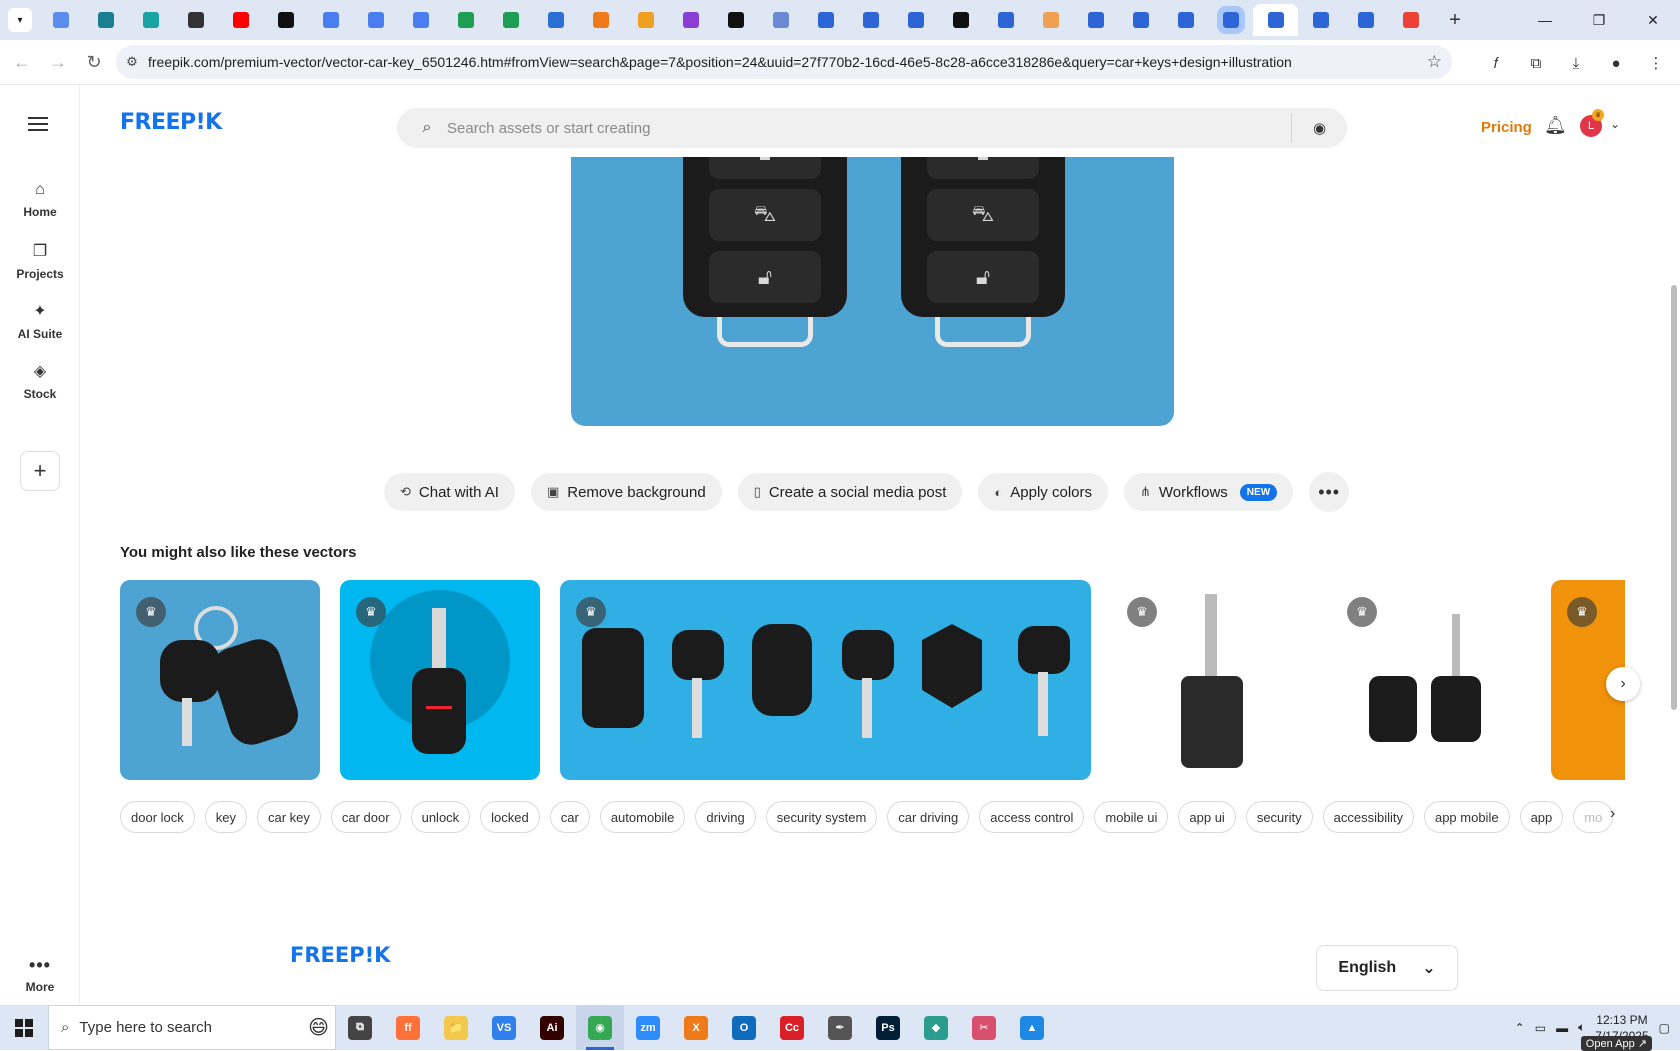 The image size is (1680, 1051). Describe the element at coordinates (1664, 1028) in the screenshot. I see `notifications-icon: ▢` at that location.